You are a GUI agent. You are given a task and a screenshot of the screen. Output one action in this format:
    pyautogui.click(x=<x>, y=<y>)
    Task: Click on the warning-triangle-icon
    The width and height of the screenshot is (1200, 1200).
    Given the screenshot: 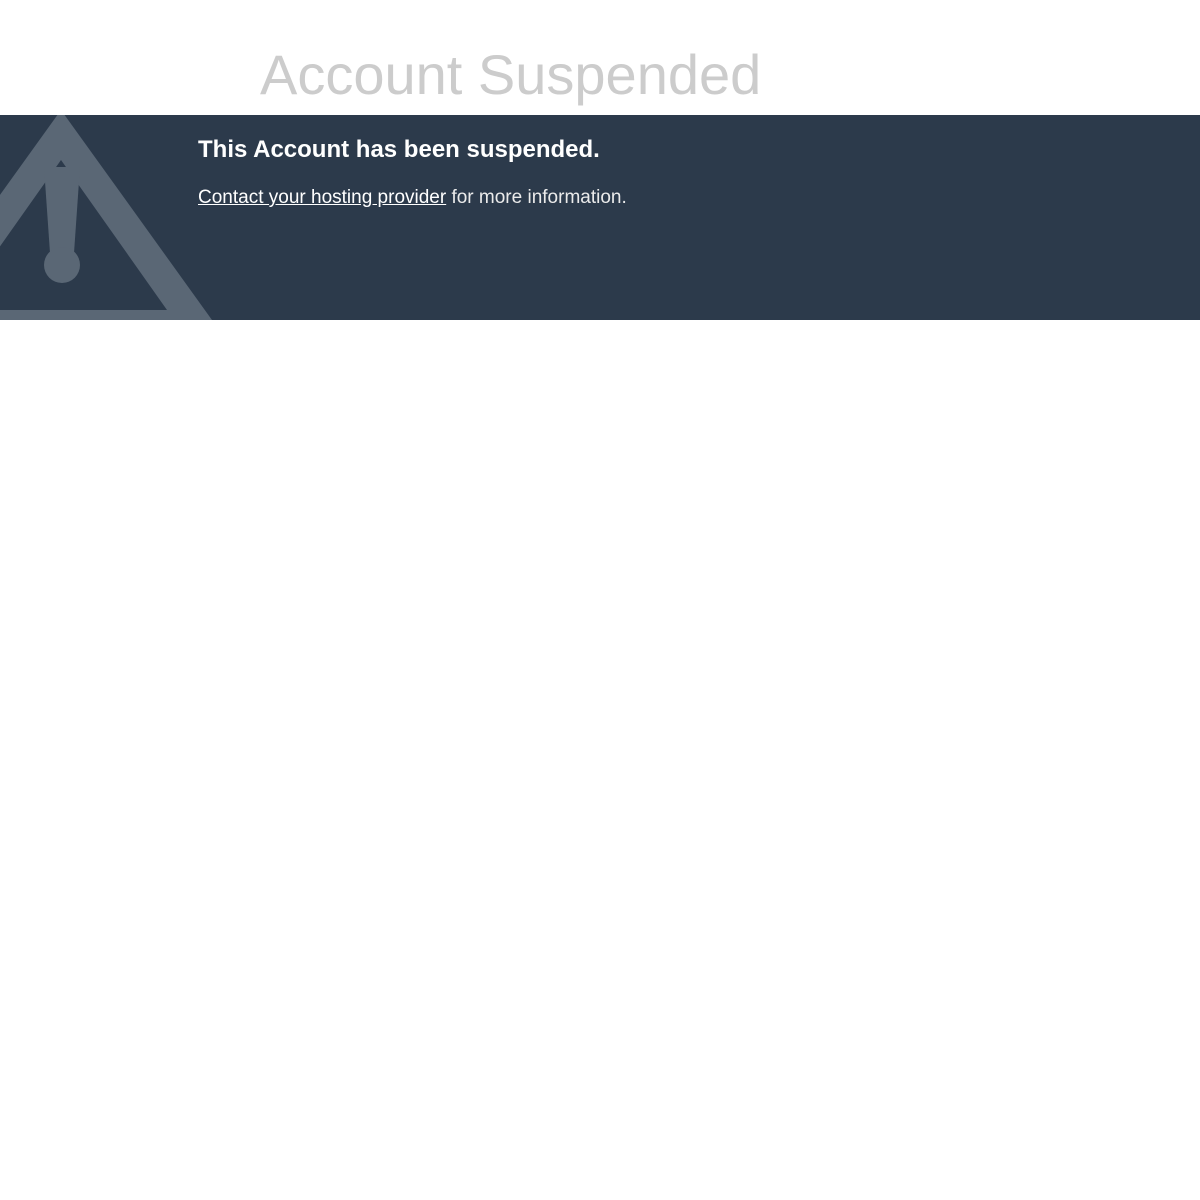 What is the action you would take?
    pyautogui.click(x=106, y=217)
    